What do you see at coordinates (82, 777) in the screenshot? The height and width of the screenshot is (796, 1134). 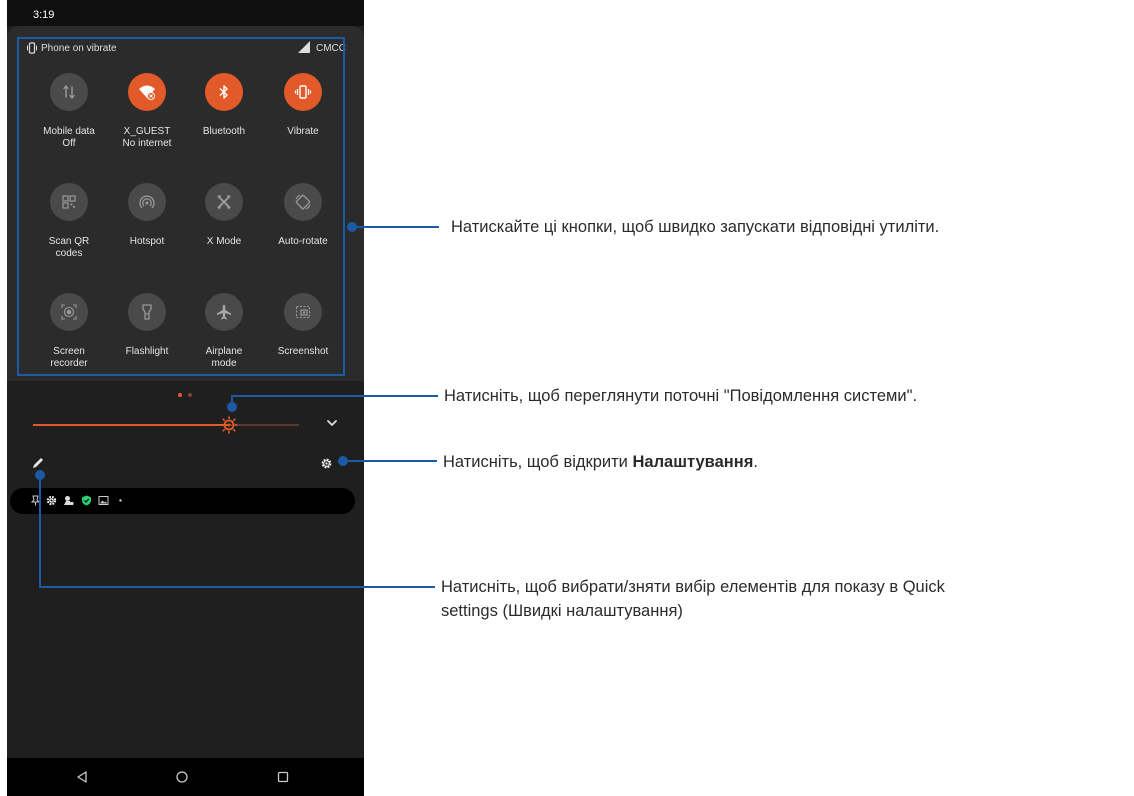 I see `back-triangle-icon` at bounding box center [82, 777].